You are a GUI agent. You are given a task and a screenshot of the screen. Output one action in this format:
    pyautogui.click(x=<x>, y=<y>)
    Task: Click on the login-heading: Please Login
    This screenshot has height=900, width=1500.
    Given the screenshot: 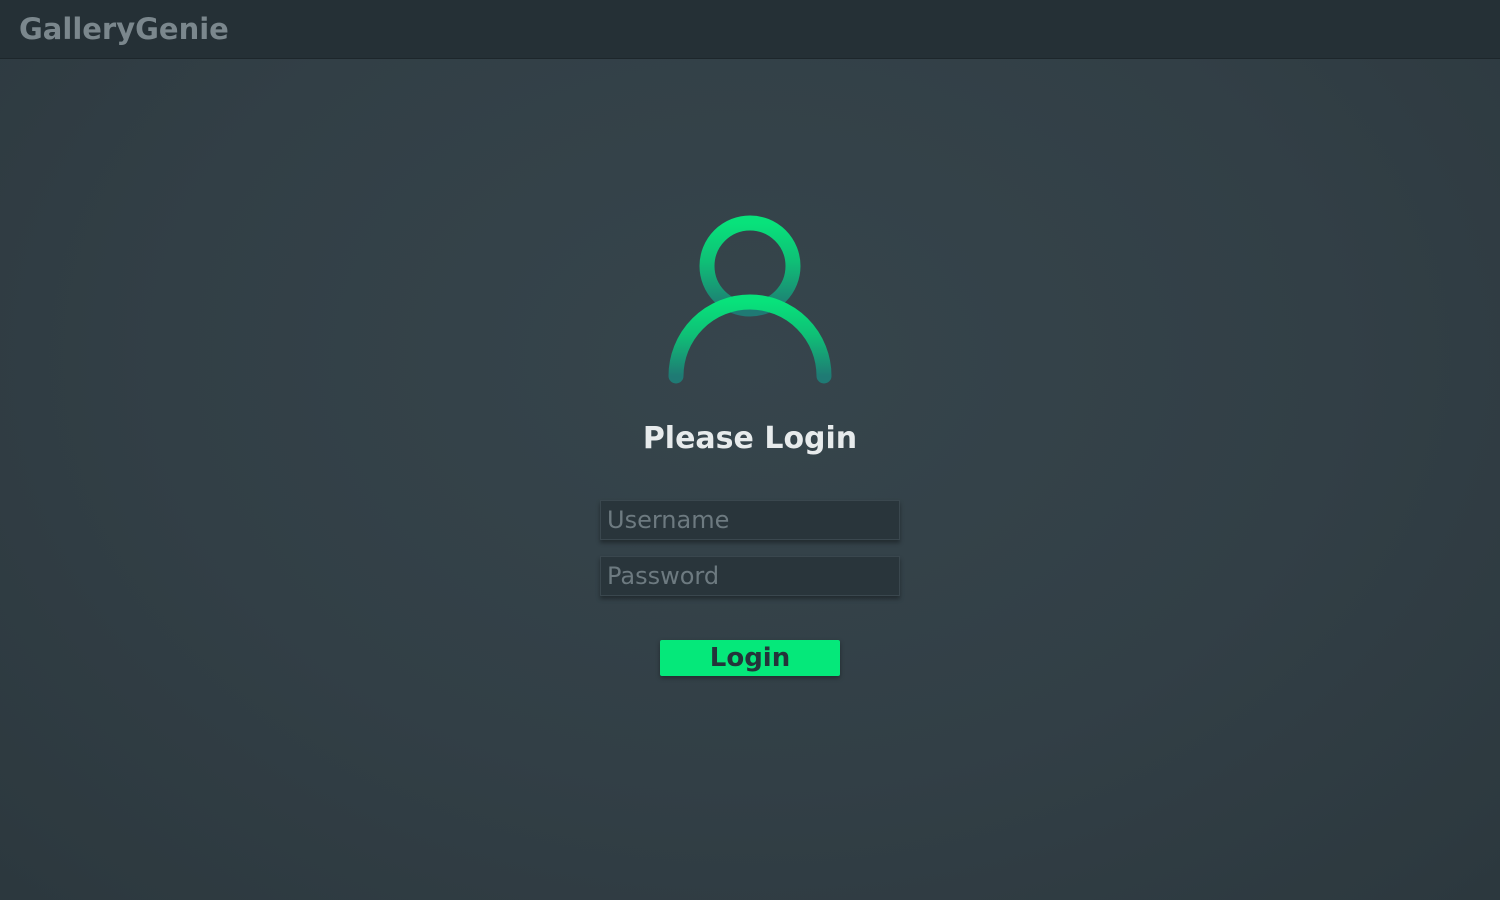 What is the action you would take?
    pyautogui.click(x=750, y=438)
    